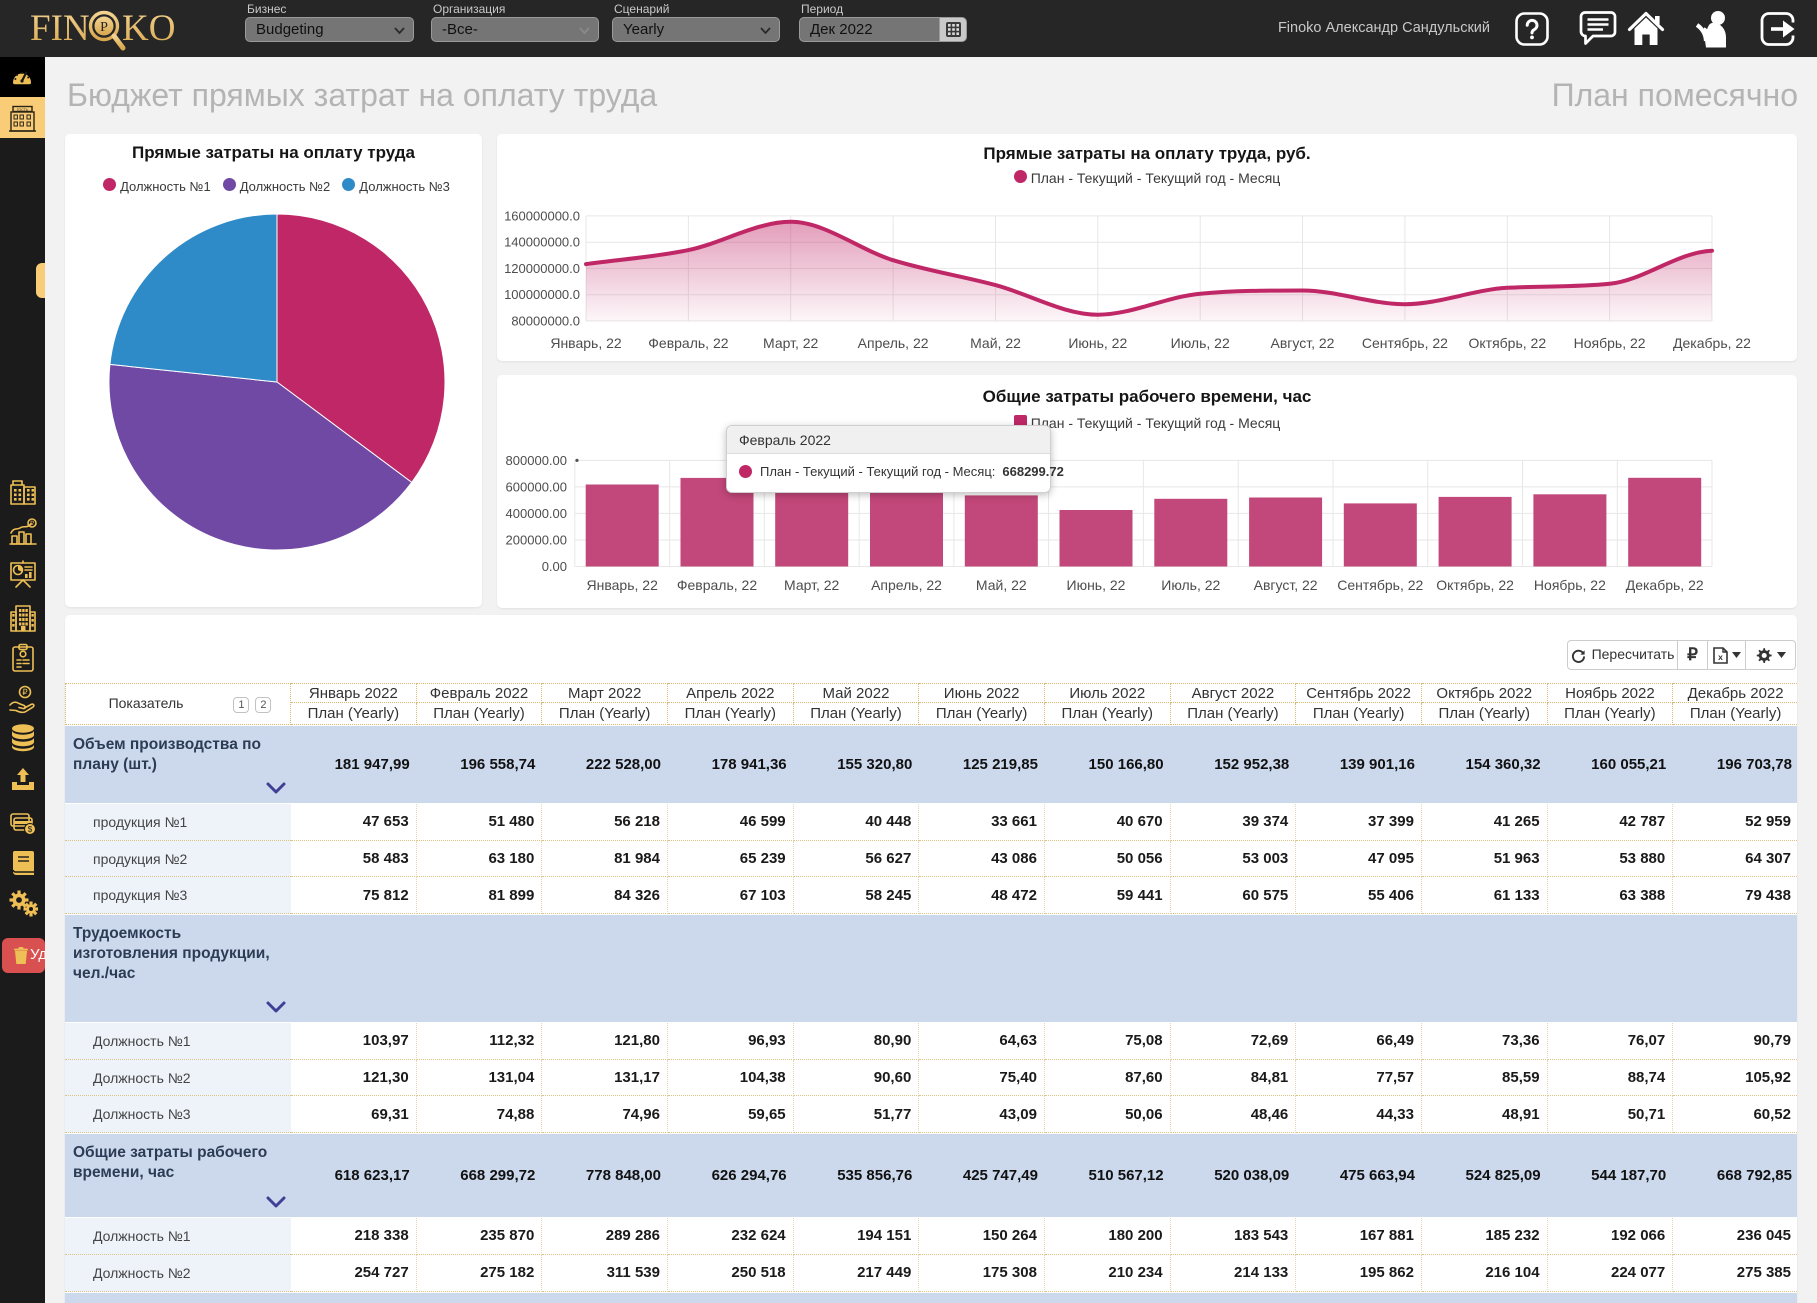  I want to click on svg-text: 100000000.0, so click(542, 294).